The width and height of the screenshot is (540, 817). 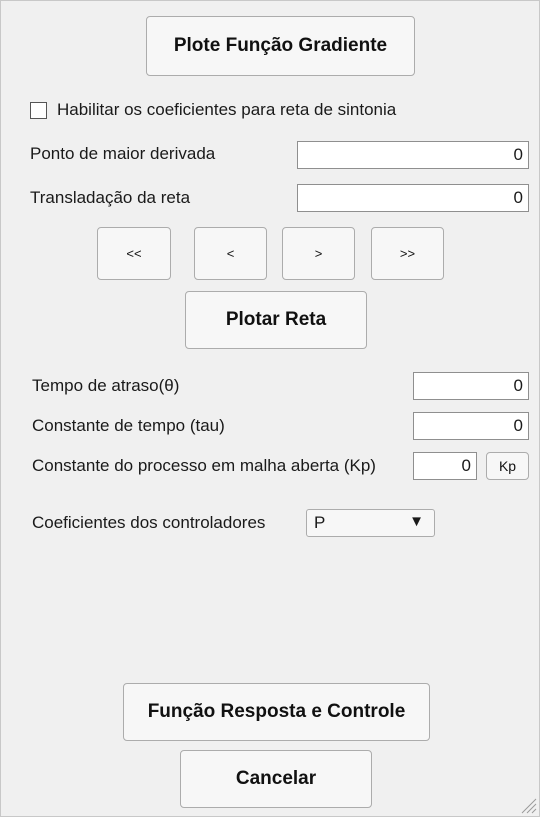 I want to click on cancel-button: Cancelar, so click(x=276, y=779).